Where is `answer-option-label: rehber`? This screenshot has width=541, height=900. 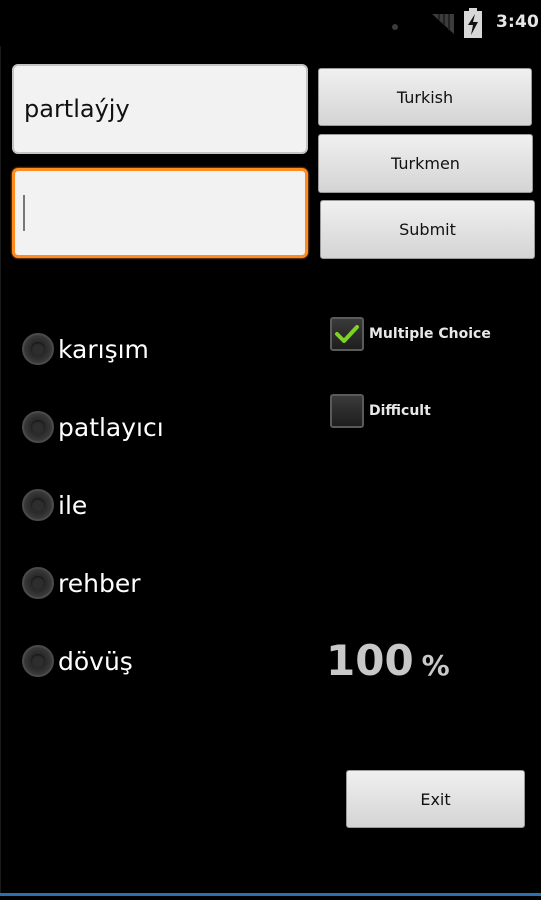 answer-option-label: rehber is located at coordinates (99, 583).